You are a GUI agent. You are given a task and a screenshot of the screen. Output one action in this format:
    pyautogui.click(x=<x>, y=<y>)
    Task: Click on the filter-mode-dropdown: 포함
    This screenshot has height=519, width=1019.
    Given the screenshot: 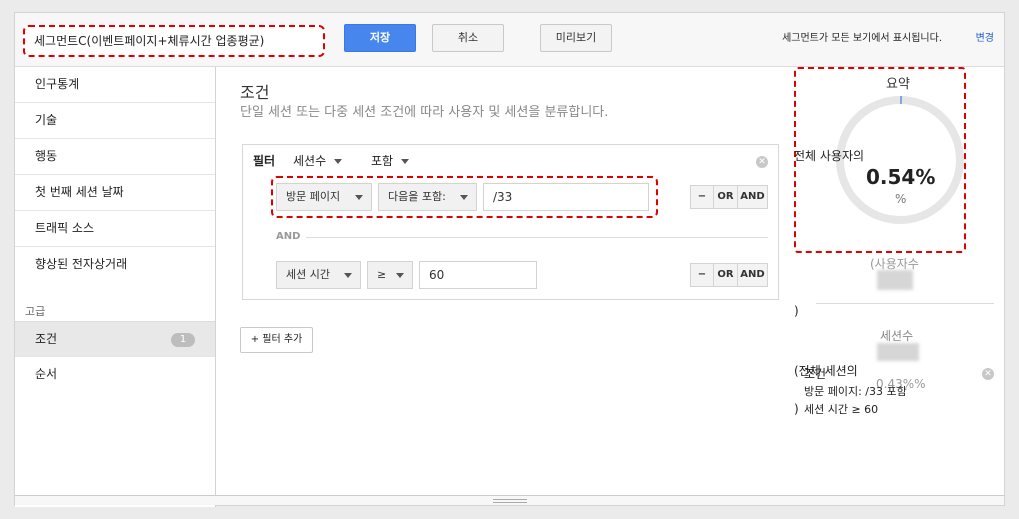 What is the action you would take?
    pyautogui.click(x=390, y=160)
    